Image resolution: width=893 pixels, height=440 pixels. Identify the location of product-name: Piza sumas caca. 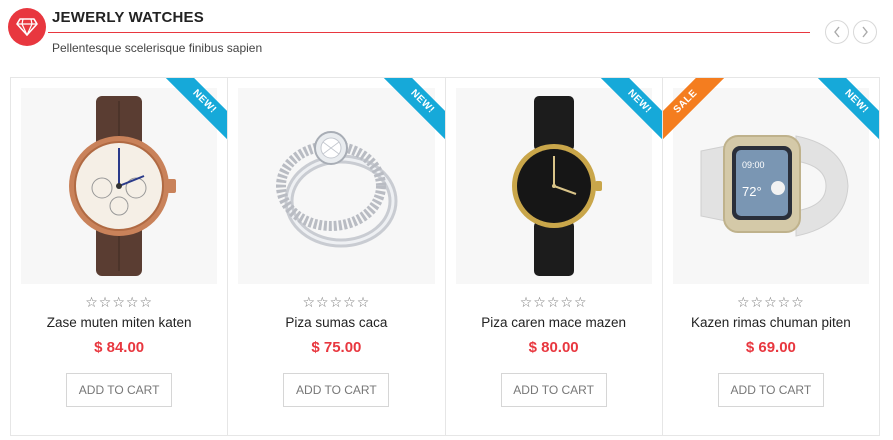
(336, 322).